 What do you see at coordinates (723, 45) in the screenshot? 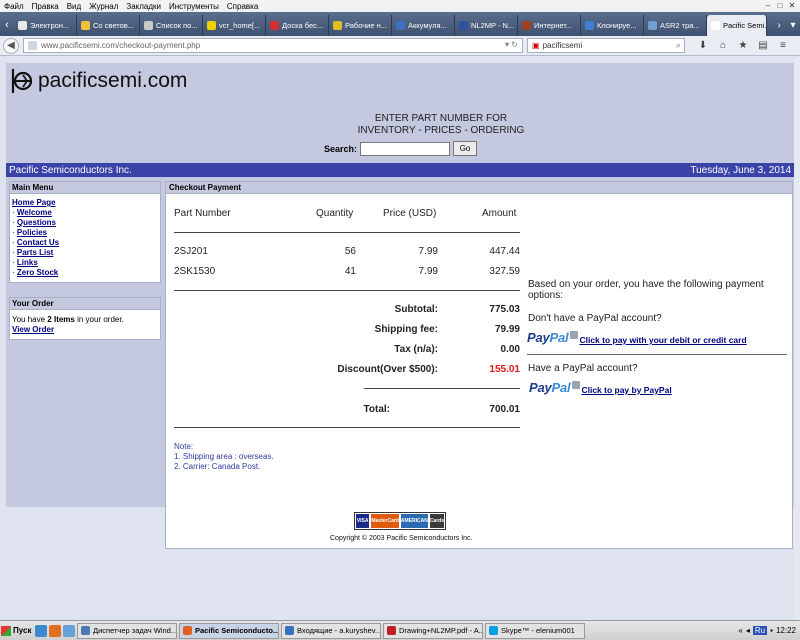
I see `home-icon: ⌂` at bounding box center [723, 45].